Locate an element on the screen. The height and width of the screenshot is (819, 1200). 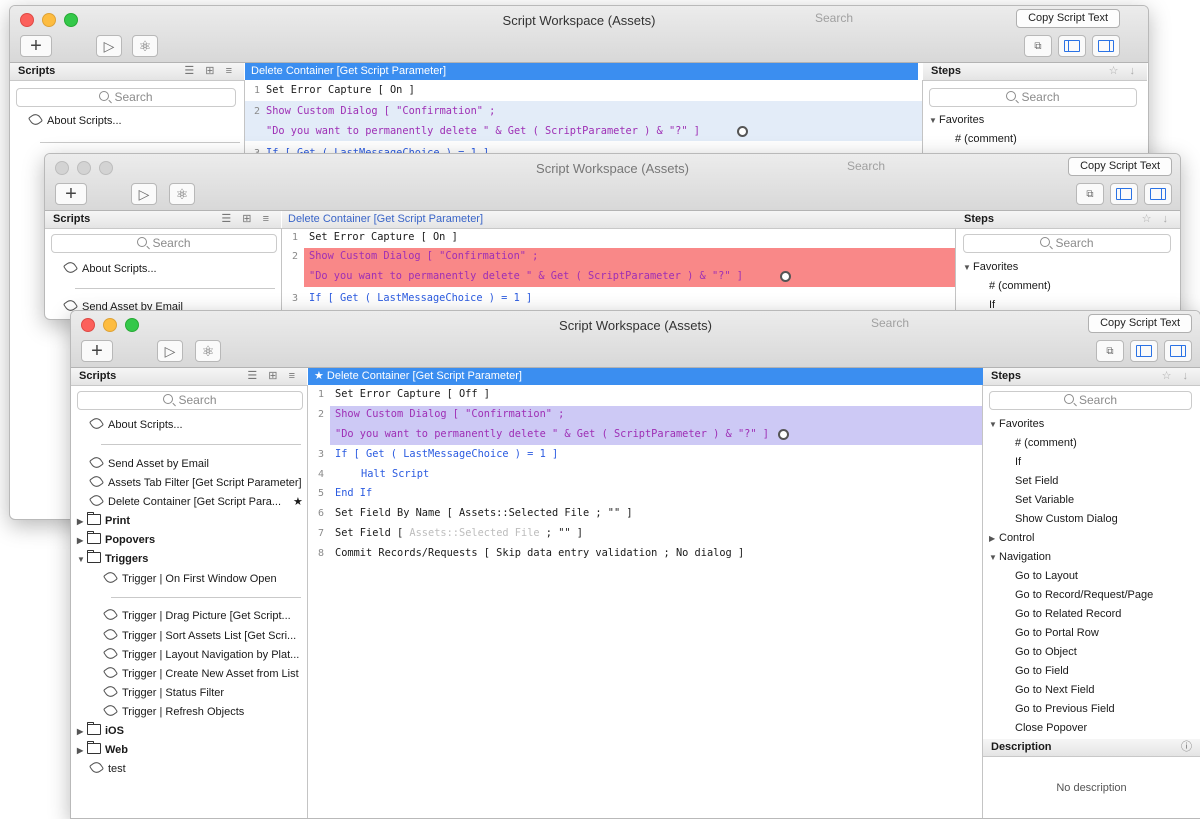
step-go-to-record: Go to Record/Request/Page is located at coordinates (1084, 595).